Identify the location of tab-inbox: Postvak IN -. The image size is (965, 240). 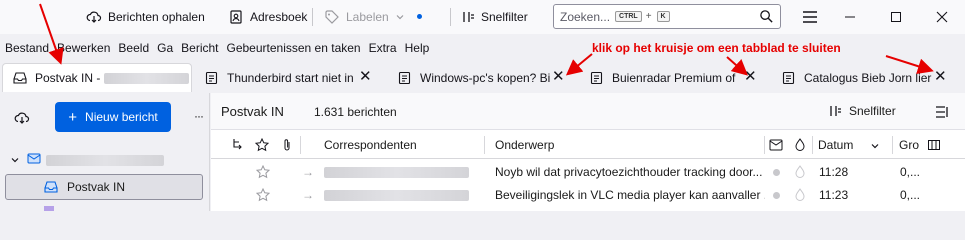
(97, 77).